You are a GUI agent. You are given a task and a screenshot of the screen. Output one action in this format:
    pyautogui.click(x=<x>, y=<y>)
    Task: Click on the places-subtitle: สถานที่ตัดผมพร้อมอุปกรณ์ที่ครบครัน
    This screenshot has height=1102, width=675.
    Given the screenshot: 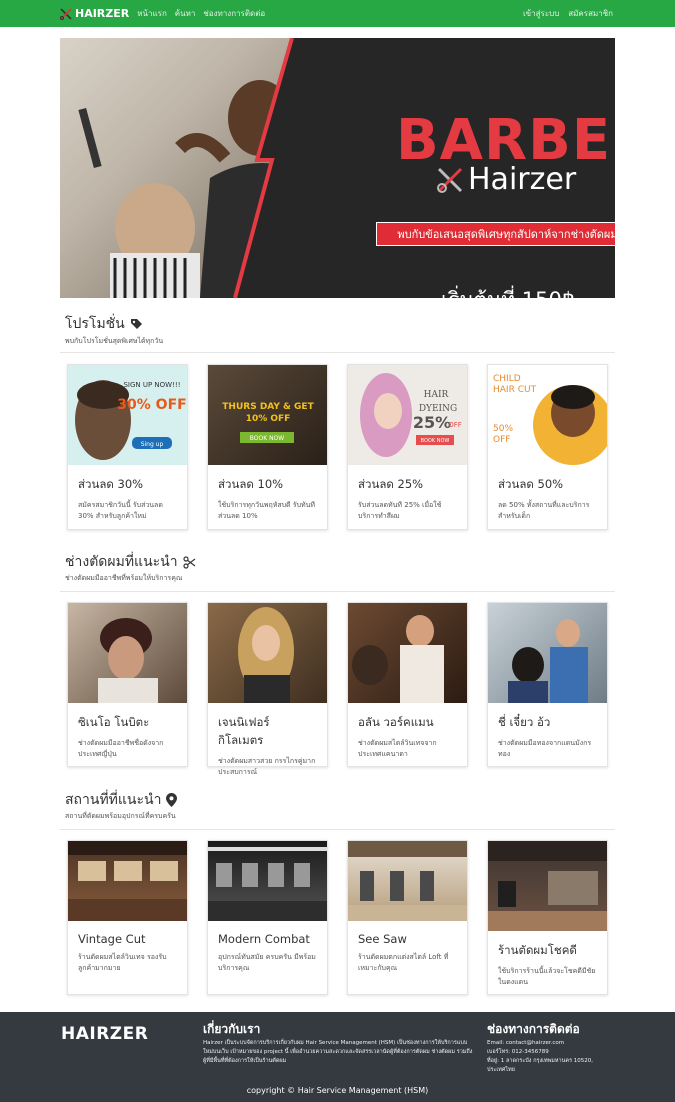 What is the action you would take?
    pyautogui.click(x=120, y=816)
    